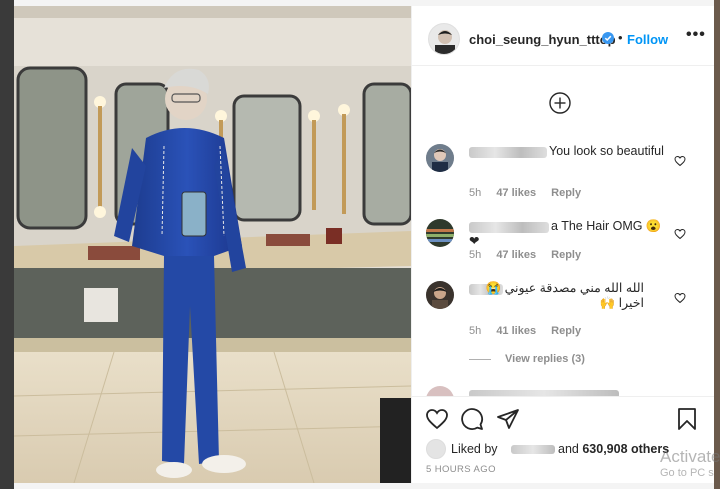  What do you see at coordinates (690, 456) in the screenshot?
I see `windows-watermark-title: Activate` at bounding box center [690, 456].